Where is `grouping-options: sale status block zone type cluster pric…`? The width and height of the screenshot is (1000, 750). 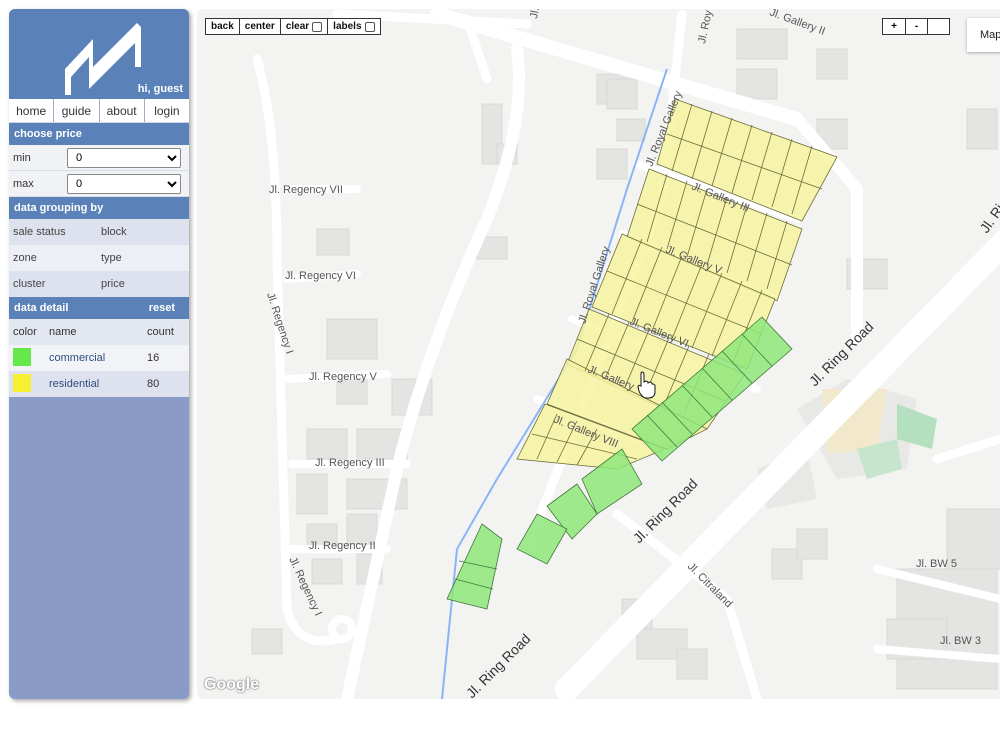
grouping-options: sale status block zone type cluster pric… is located at coordinates (99, 258).